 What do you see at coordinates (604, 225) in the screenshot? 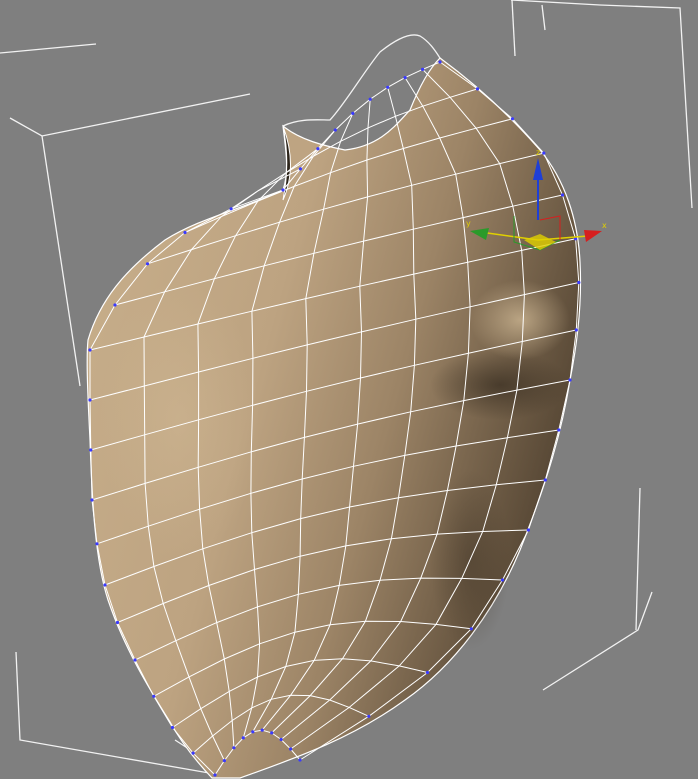
I see `gizmo-x-label: x` at bounding box center [604, 225].